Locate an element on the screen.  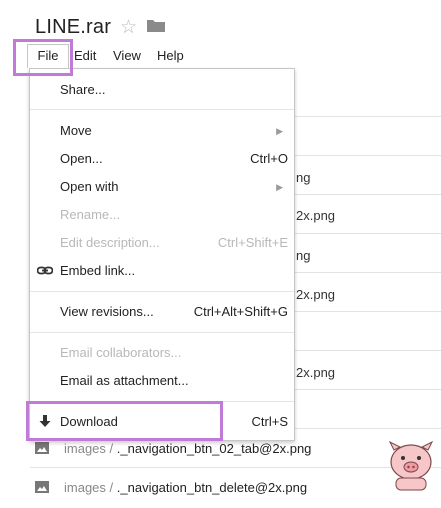
list-item: images / ._navigation_btn_delete@2x.png is located at coordinates (235, 489).